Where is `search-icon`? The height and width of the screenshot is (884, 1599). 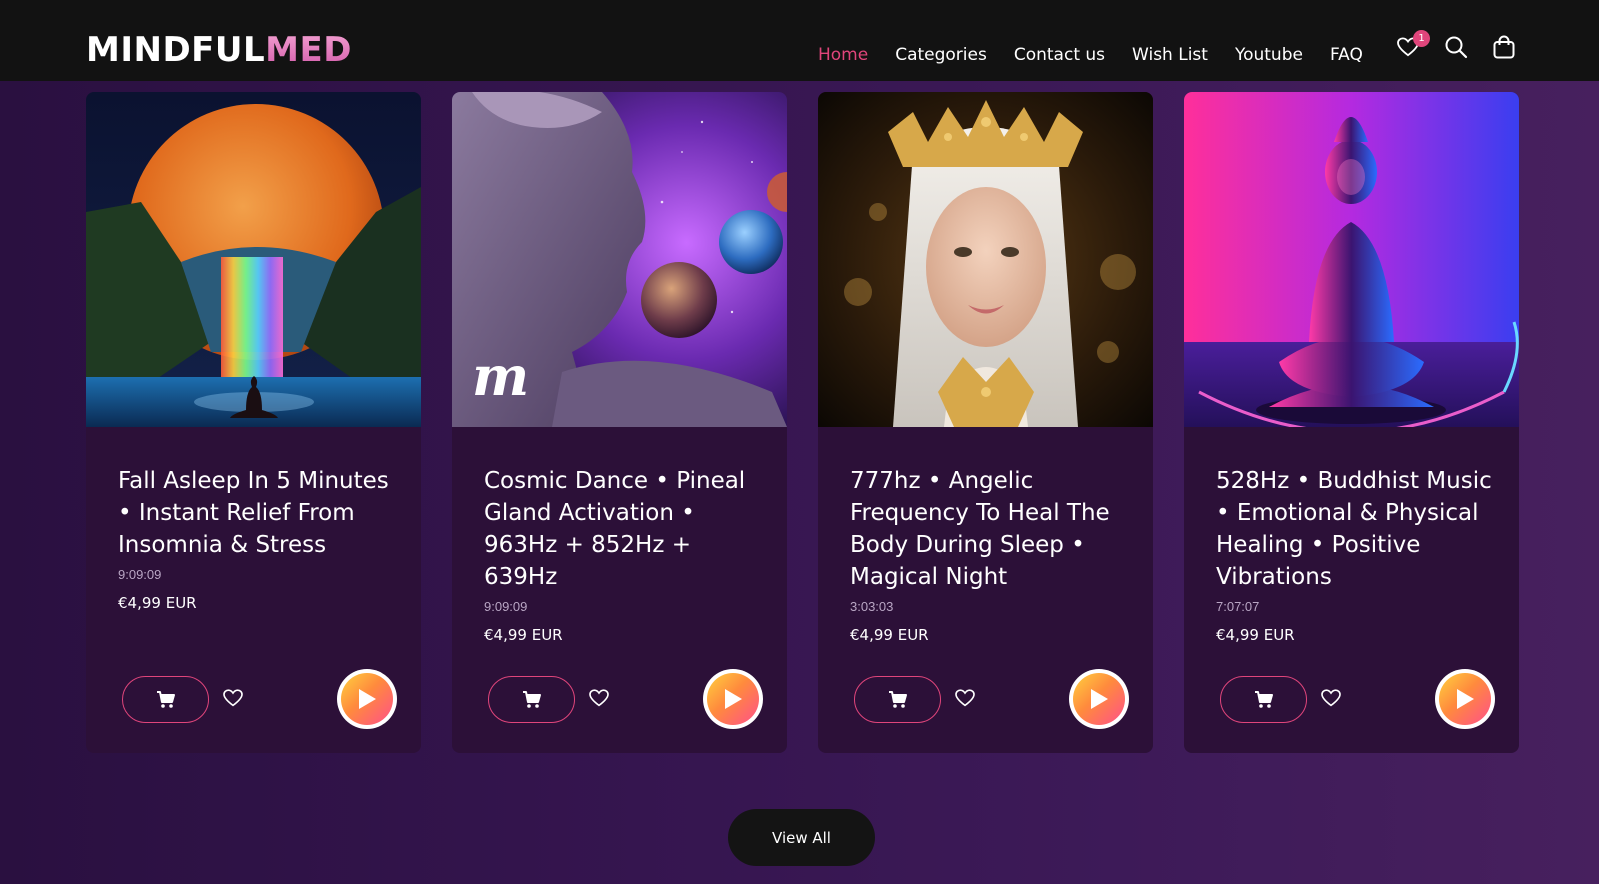 search-icon is located at coordinates (1456, 47).